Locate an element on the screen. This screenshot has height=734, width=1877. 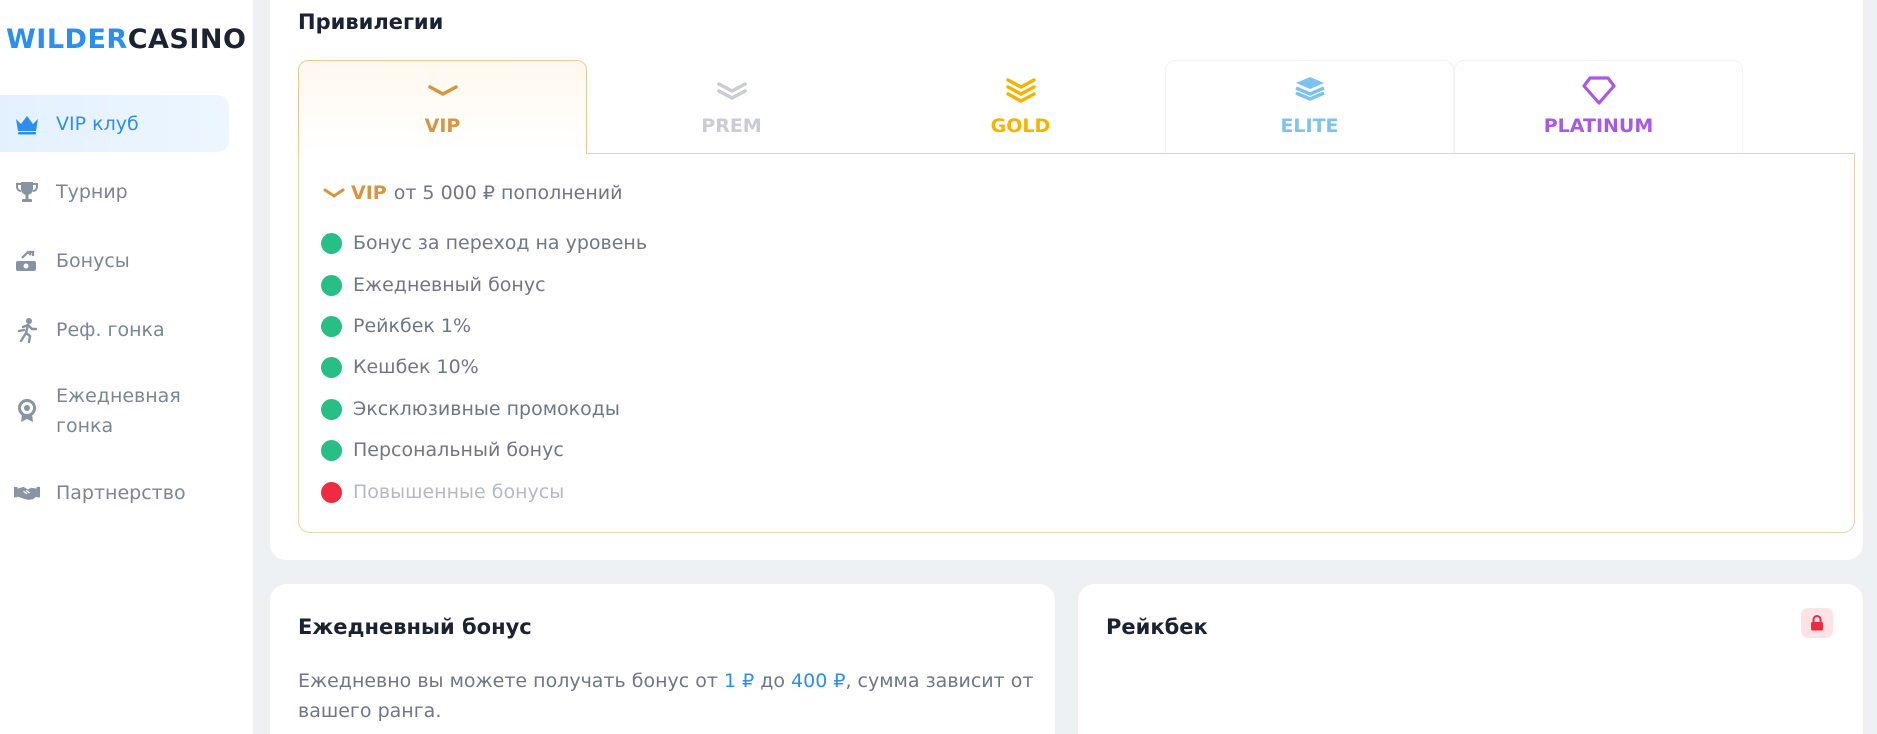
disabled-indicator is located at coordinates (331, 492).